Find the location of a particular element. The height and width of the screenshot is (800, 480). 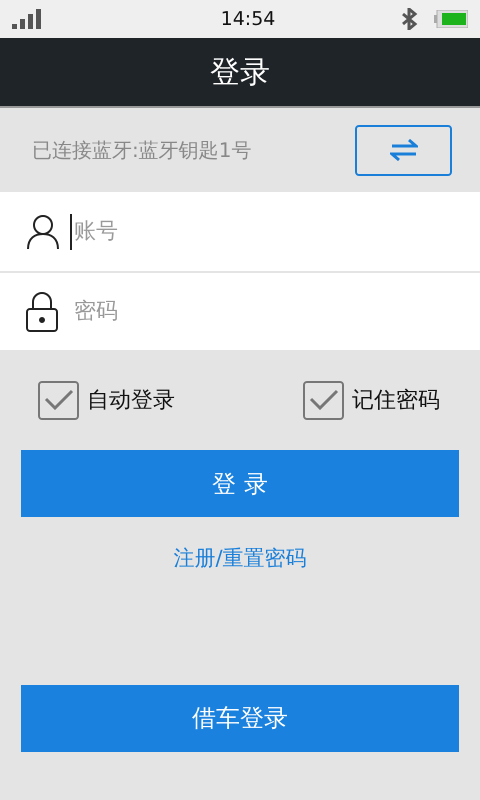

switch-button is located at coordinates (403, 150).